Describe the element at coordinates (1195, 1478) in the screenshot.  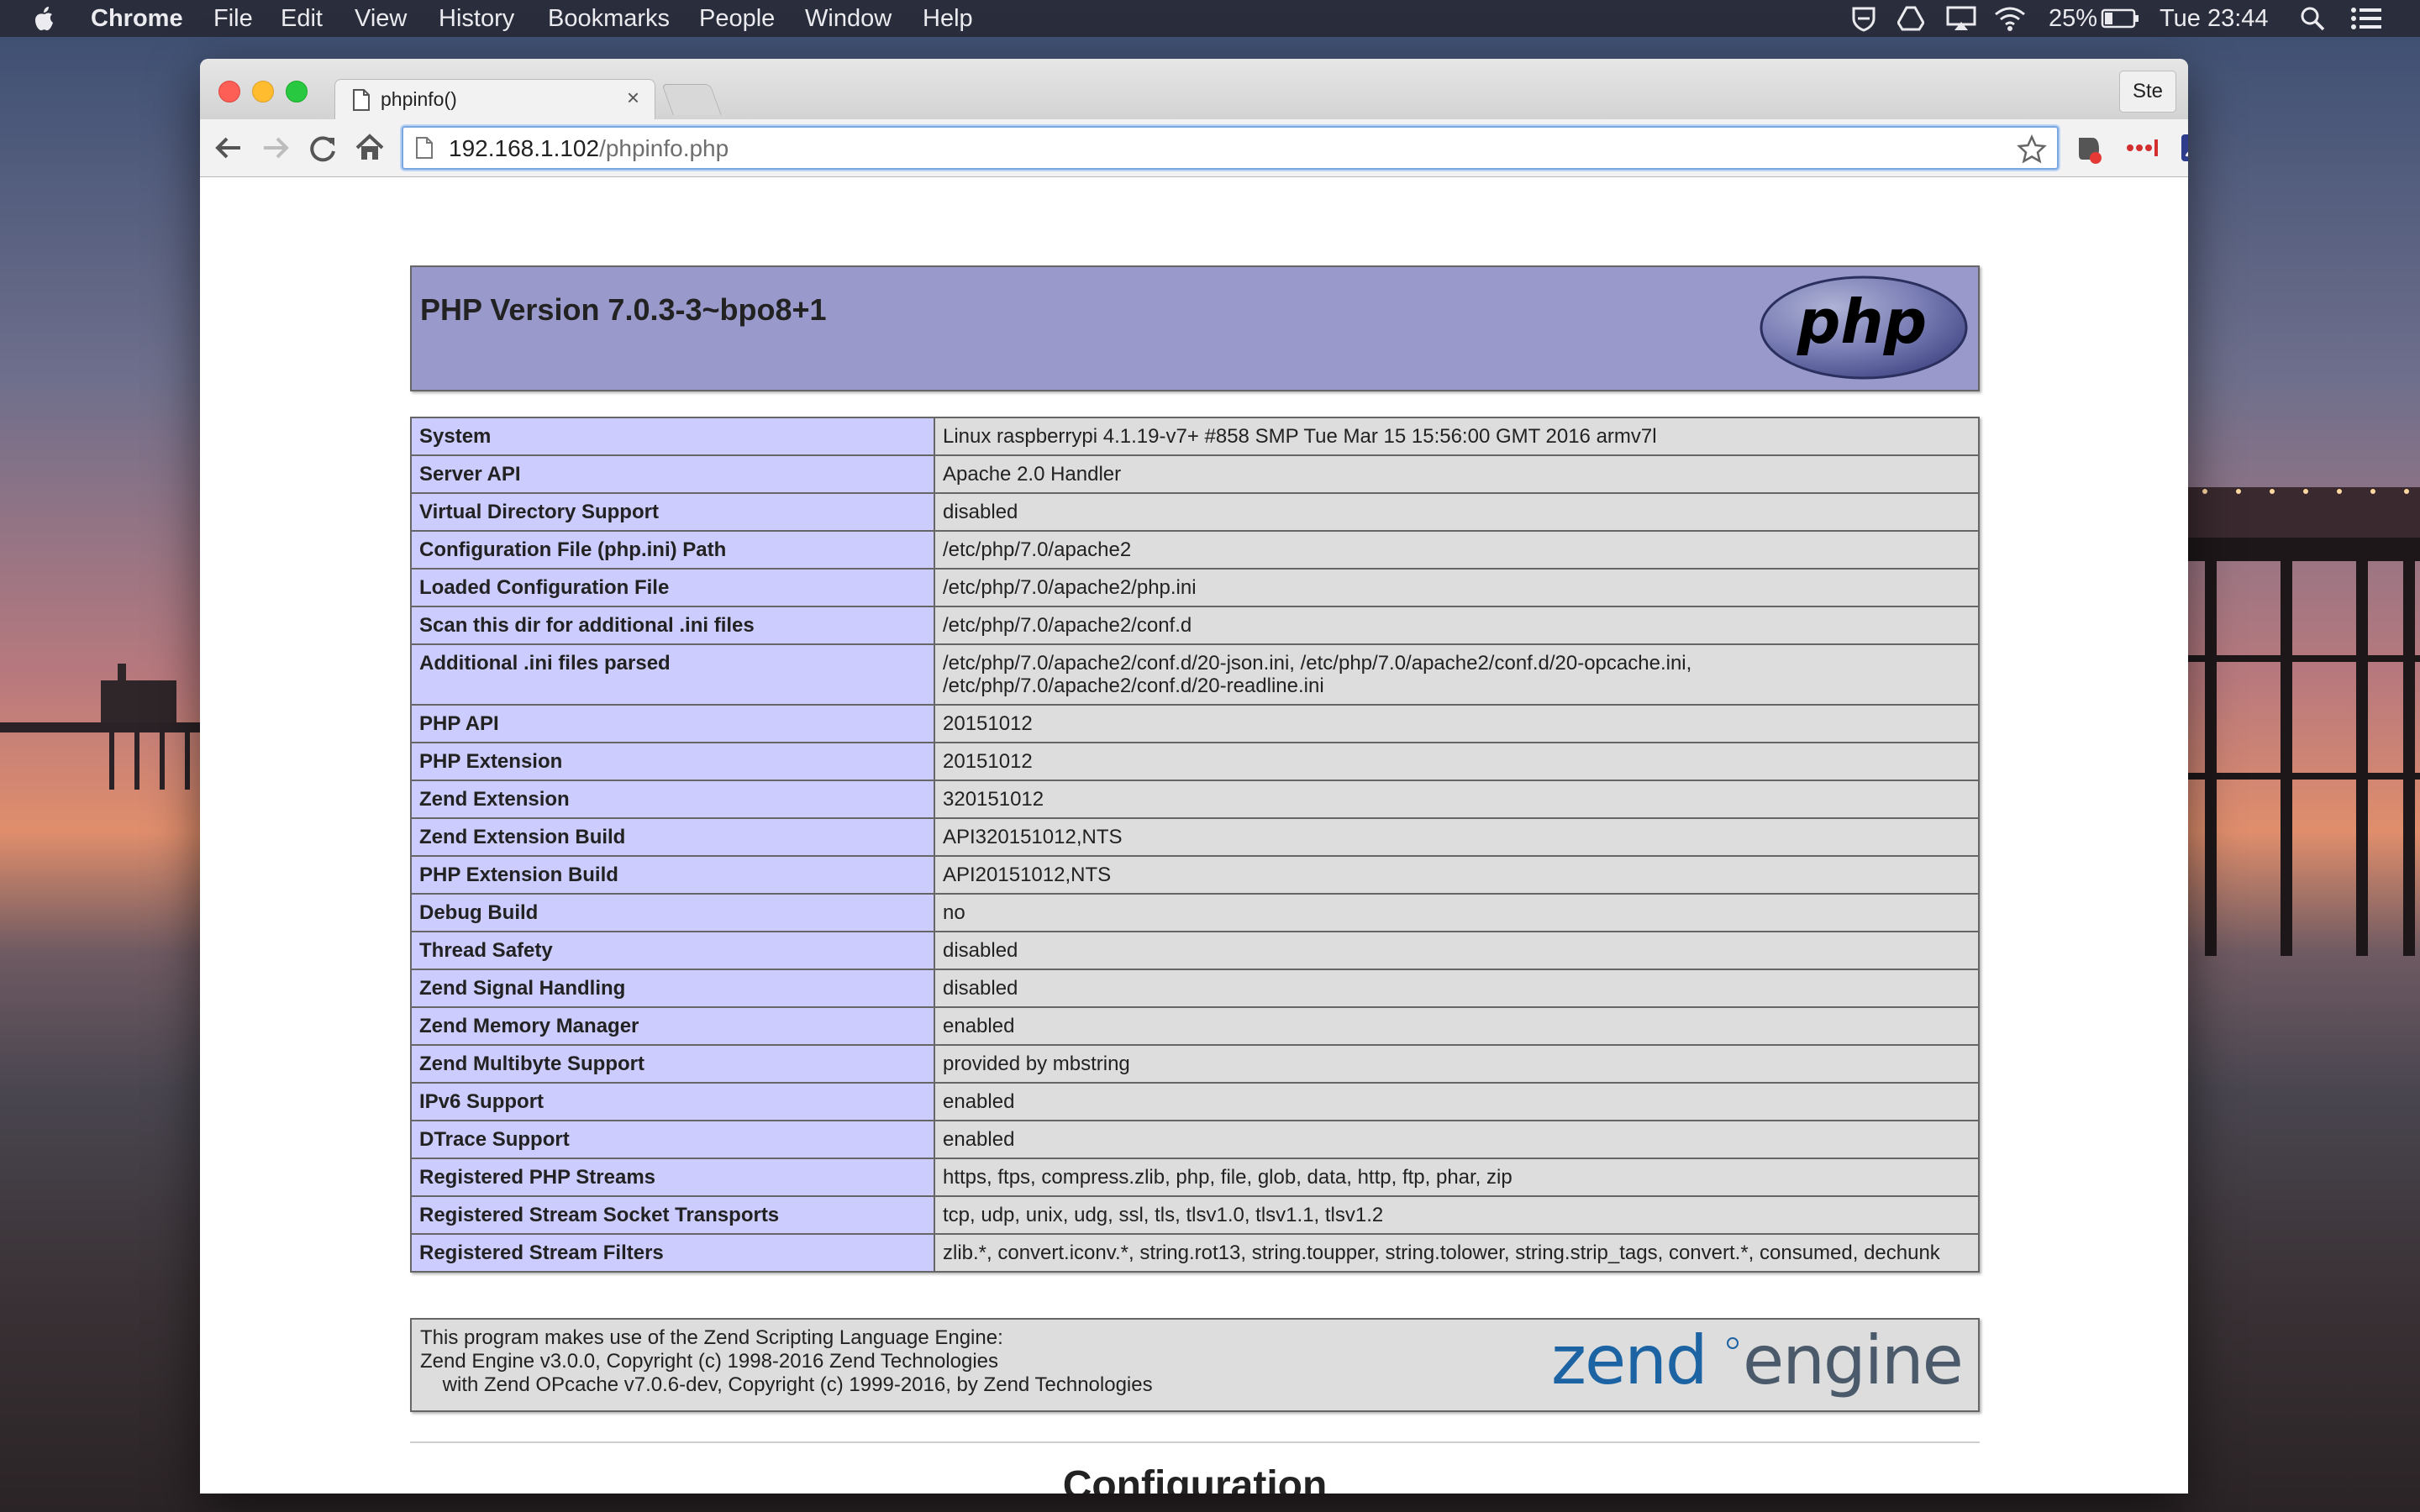
I see `configuration-heading: Configuration` at that location.